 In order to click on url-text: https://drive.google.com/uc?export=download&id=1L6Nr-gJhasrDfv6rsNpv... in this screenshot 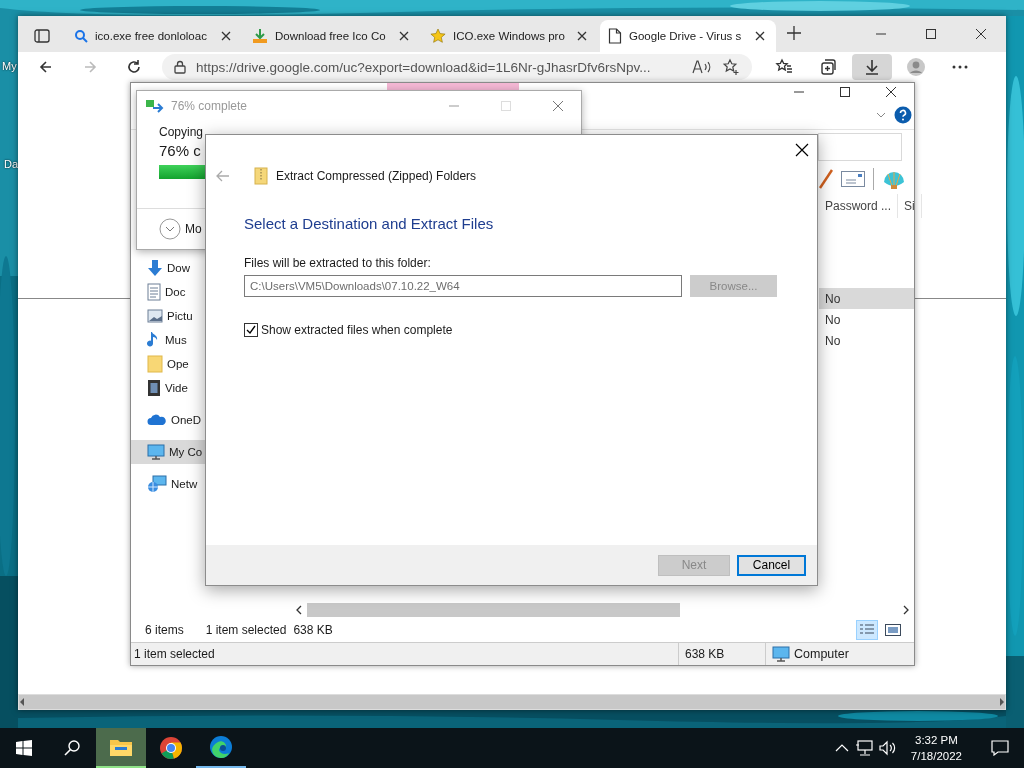, I will do `click(424, 67)`.